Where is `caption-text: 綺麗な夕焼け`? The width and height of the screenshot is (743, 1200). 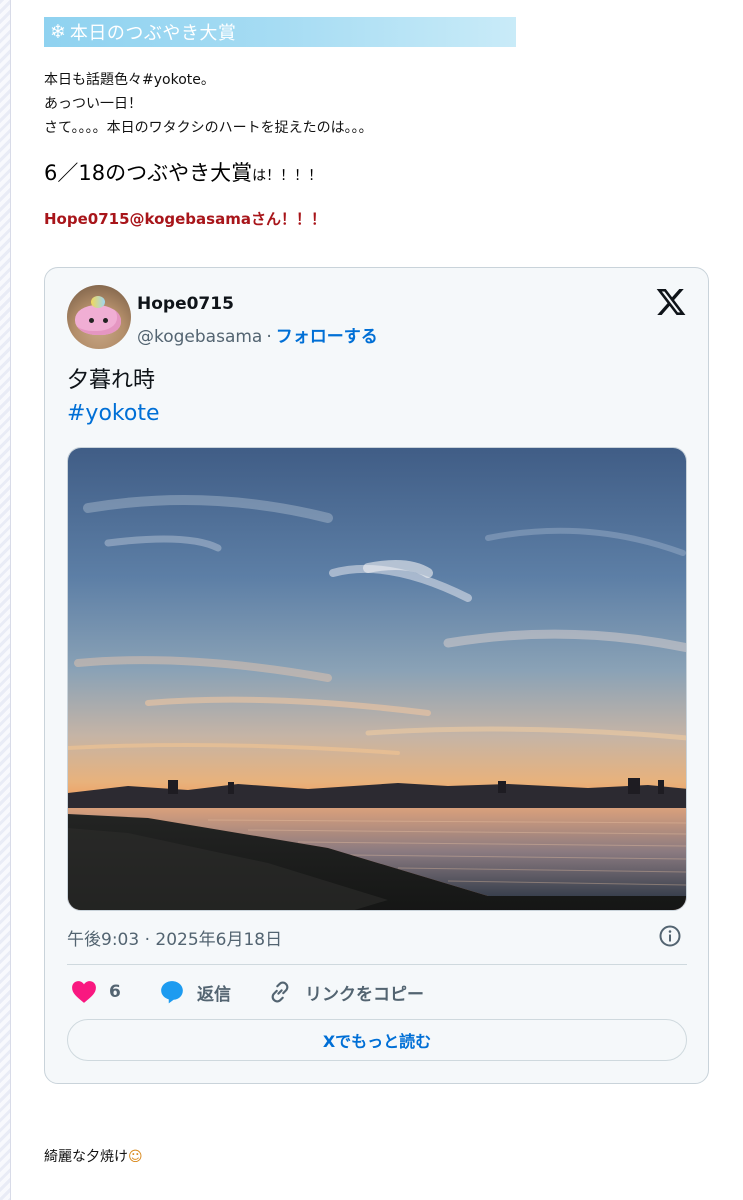 caption-text: 綺麗な夕焼け is located at coordinates (86, 1157).